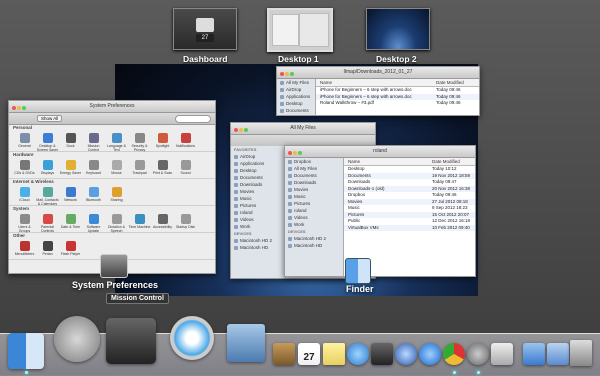  I want to click on sysprefs-pane: Dictation & Speech, so click(116, 222).